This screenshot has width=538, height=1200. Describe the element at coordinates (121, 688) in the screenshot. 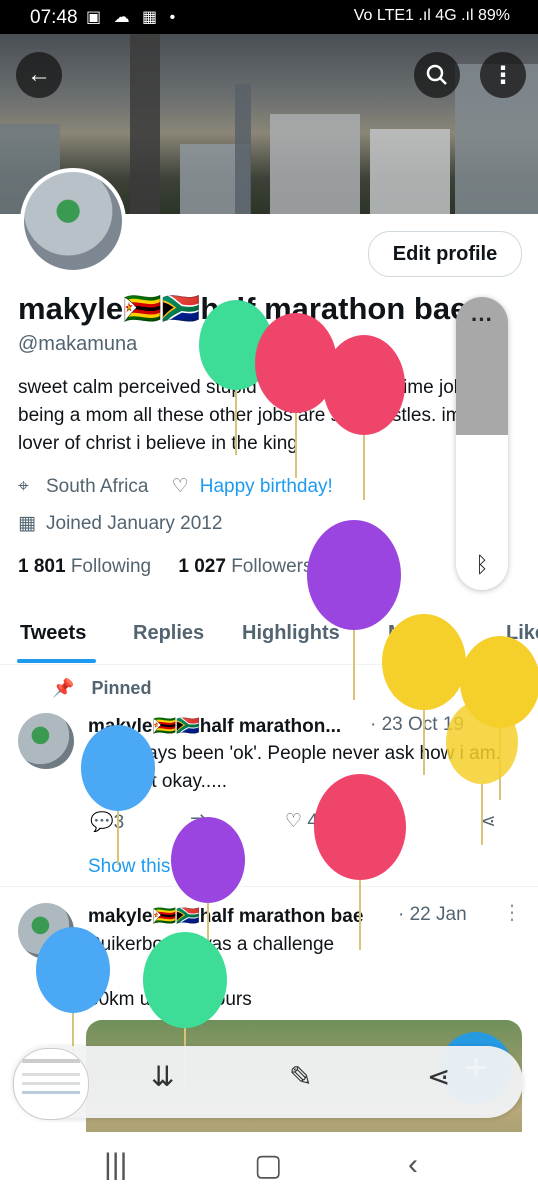

I see `pinned-label: Pinned` at that location.